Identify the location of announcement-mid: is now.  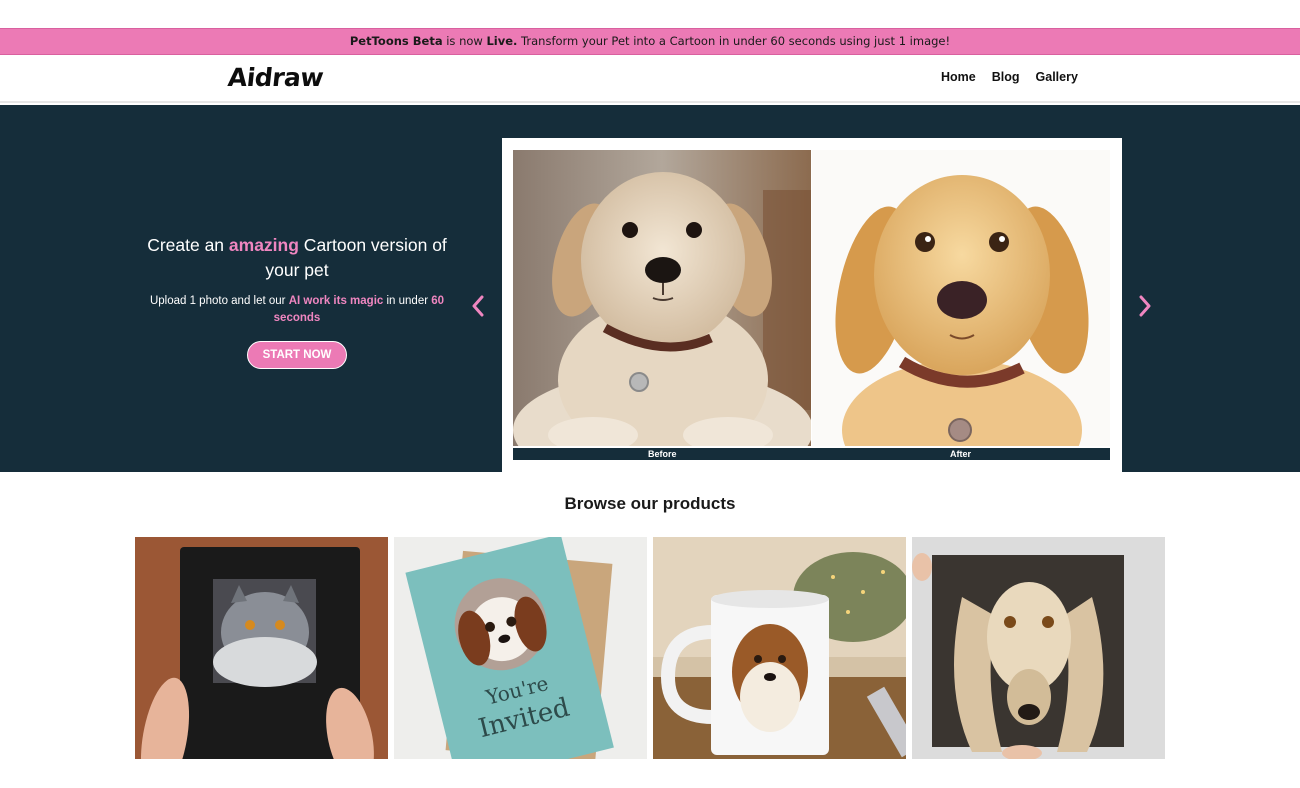
(464, 41).